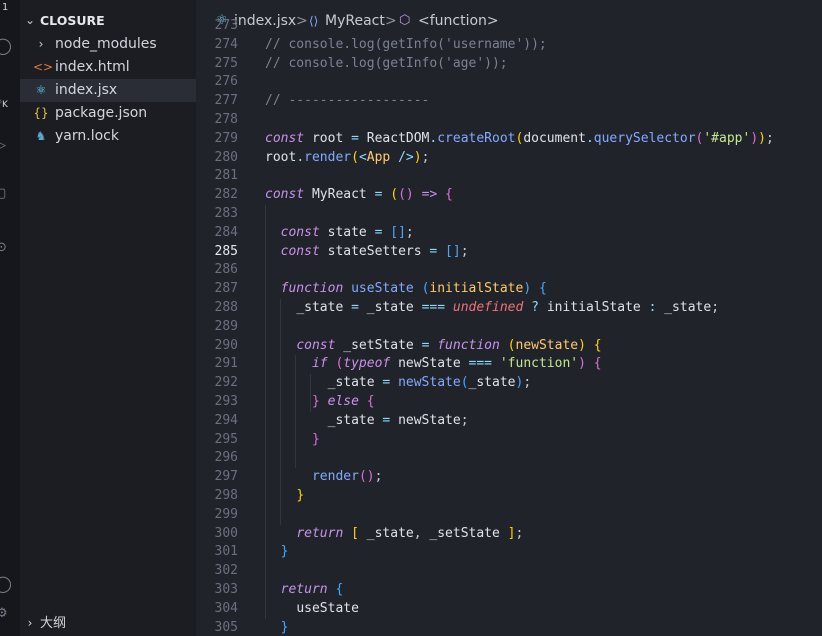 This screenshot has width=822, height=636. Describe the element at coordinates (509, 289) in the screenshot. I see `code-line: 287 function useState (initialState) {` at that location.